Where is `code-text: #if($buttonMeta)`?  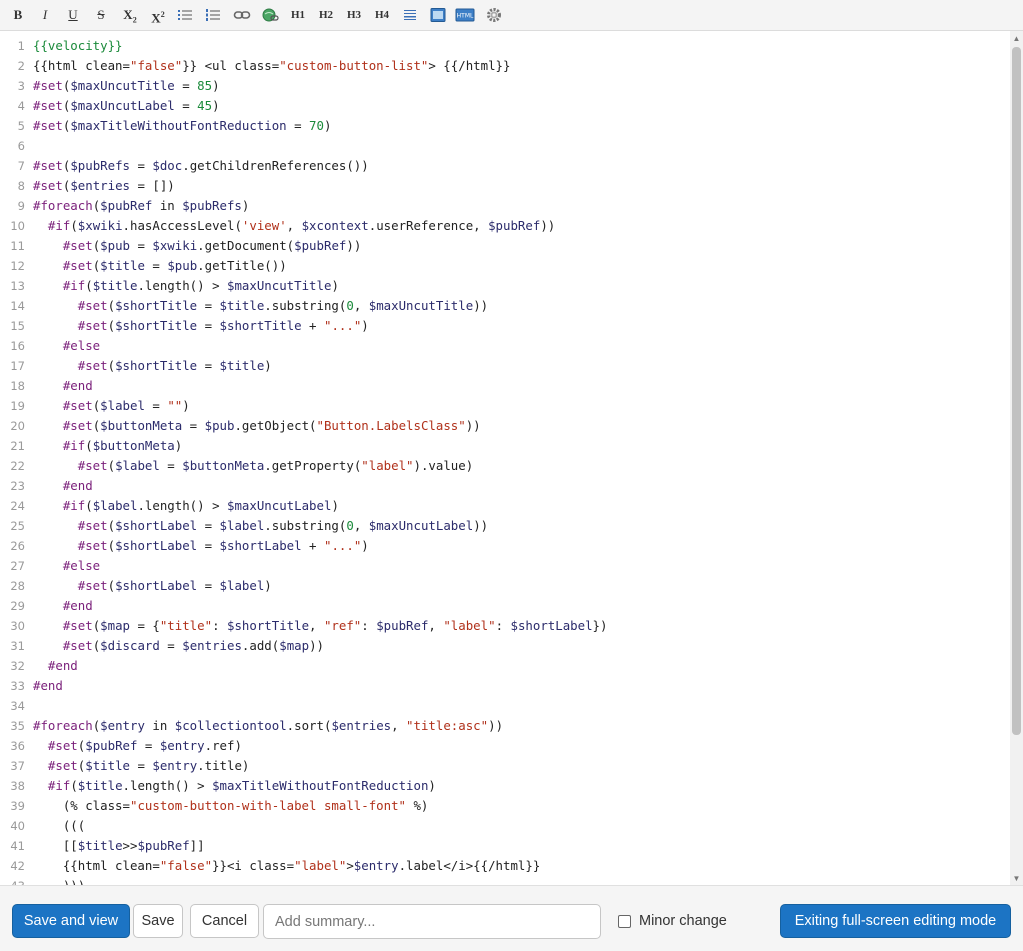 code-text: #if($buttonMeta) is located at coordinates (107, 446).